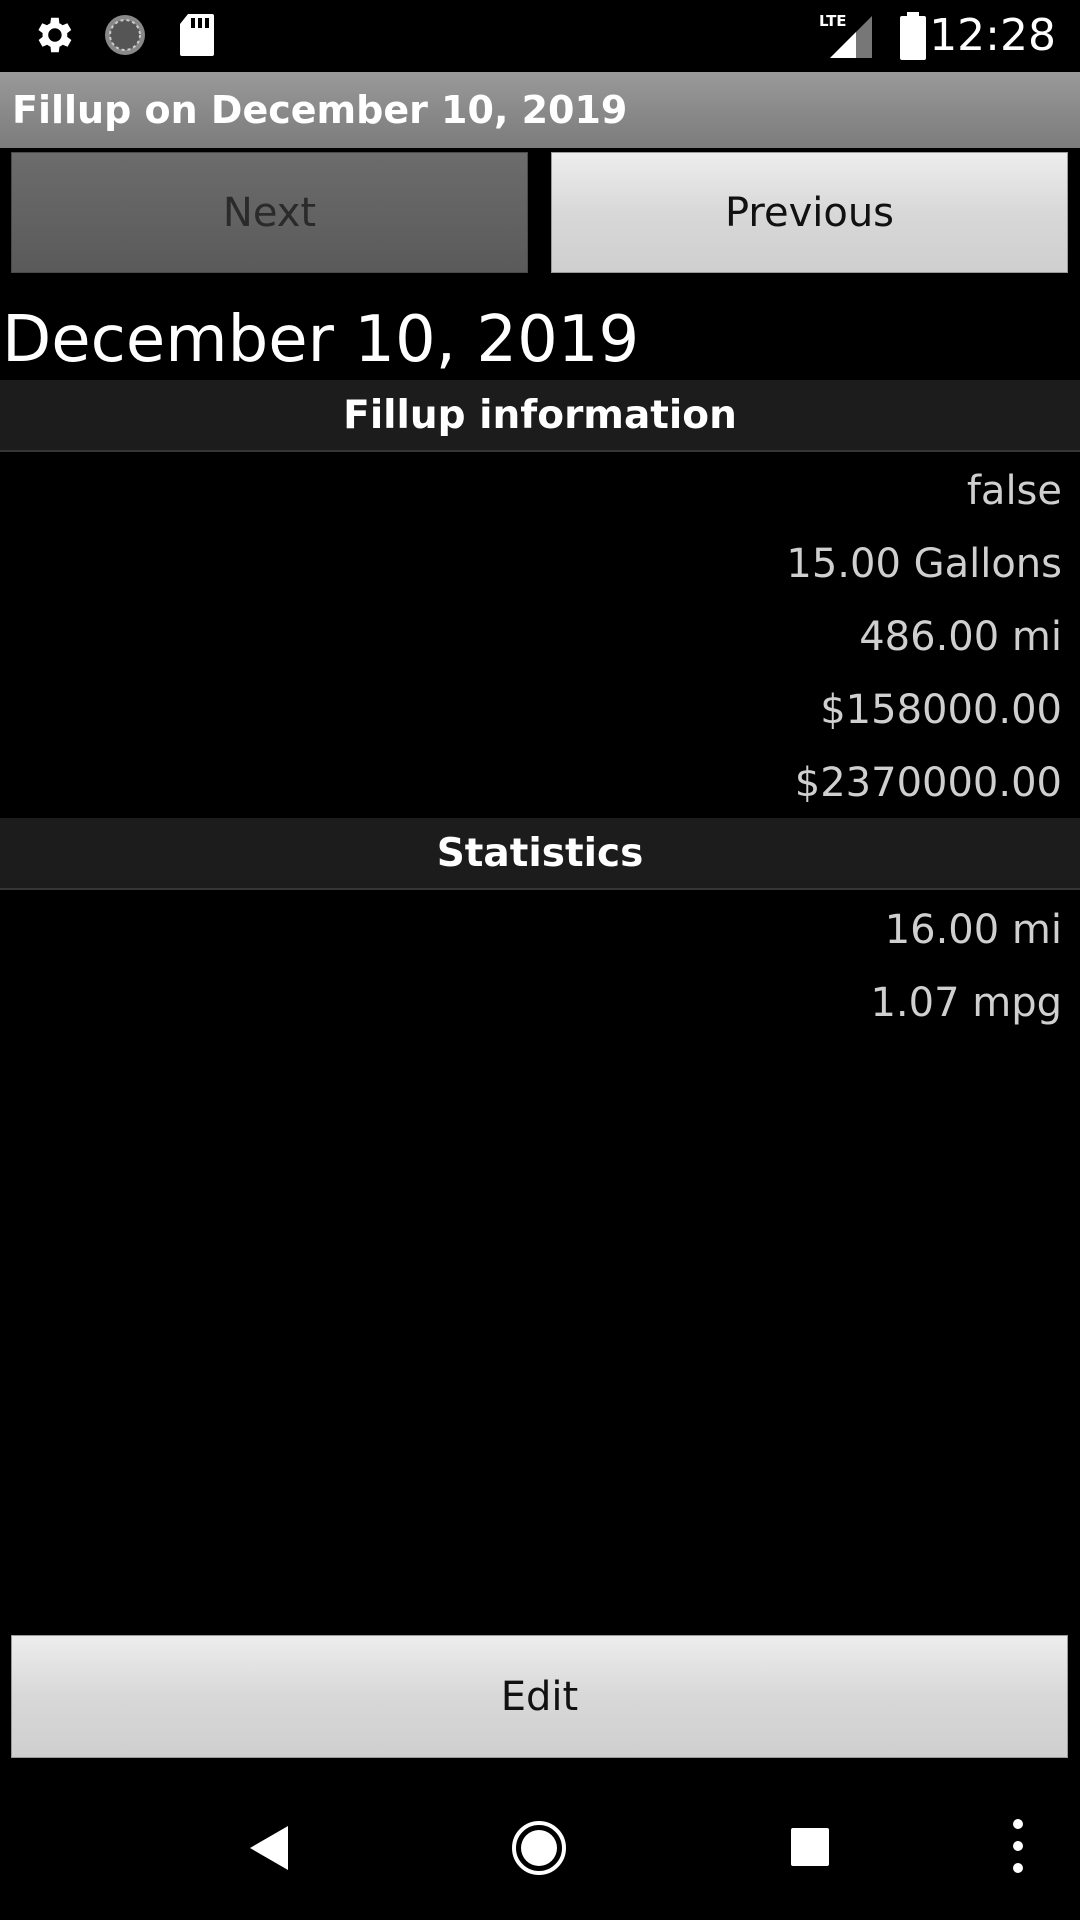 This screenshot has width=1080, height=1920. I want to click on fillup-value-gallons: 15.00 Gallons, so click(924, 564).